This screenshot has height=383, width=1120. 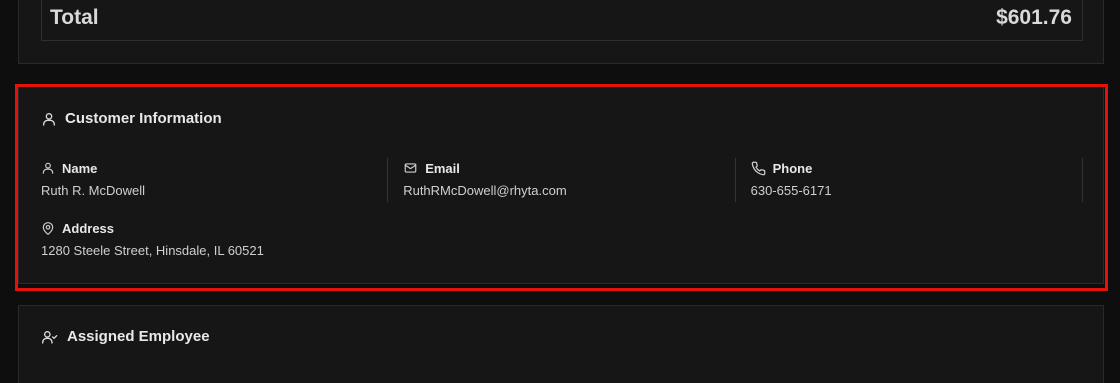 I want to click on email-field: Email RuthRMcDowell@rhyta.com, so click(x=562, y=180).